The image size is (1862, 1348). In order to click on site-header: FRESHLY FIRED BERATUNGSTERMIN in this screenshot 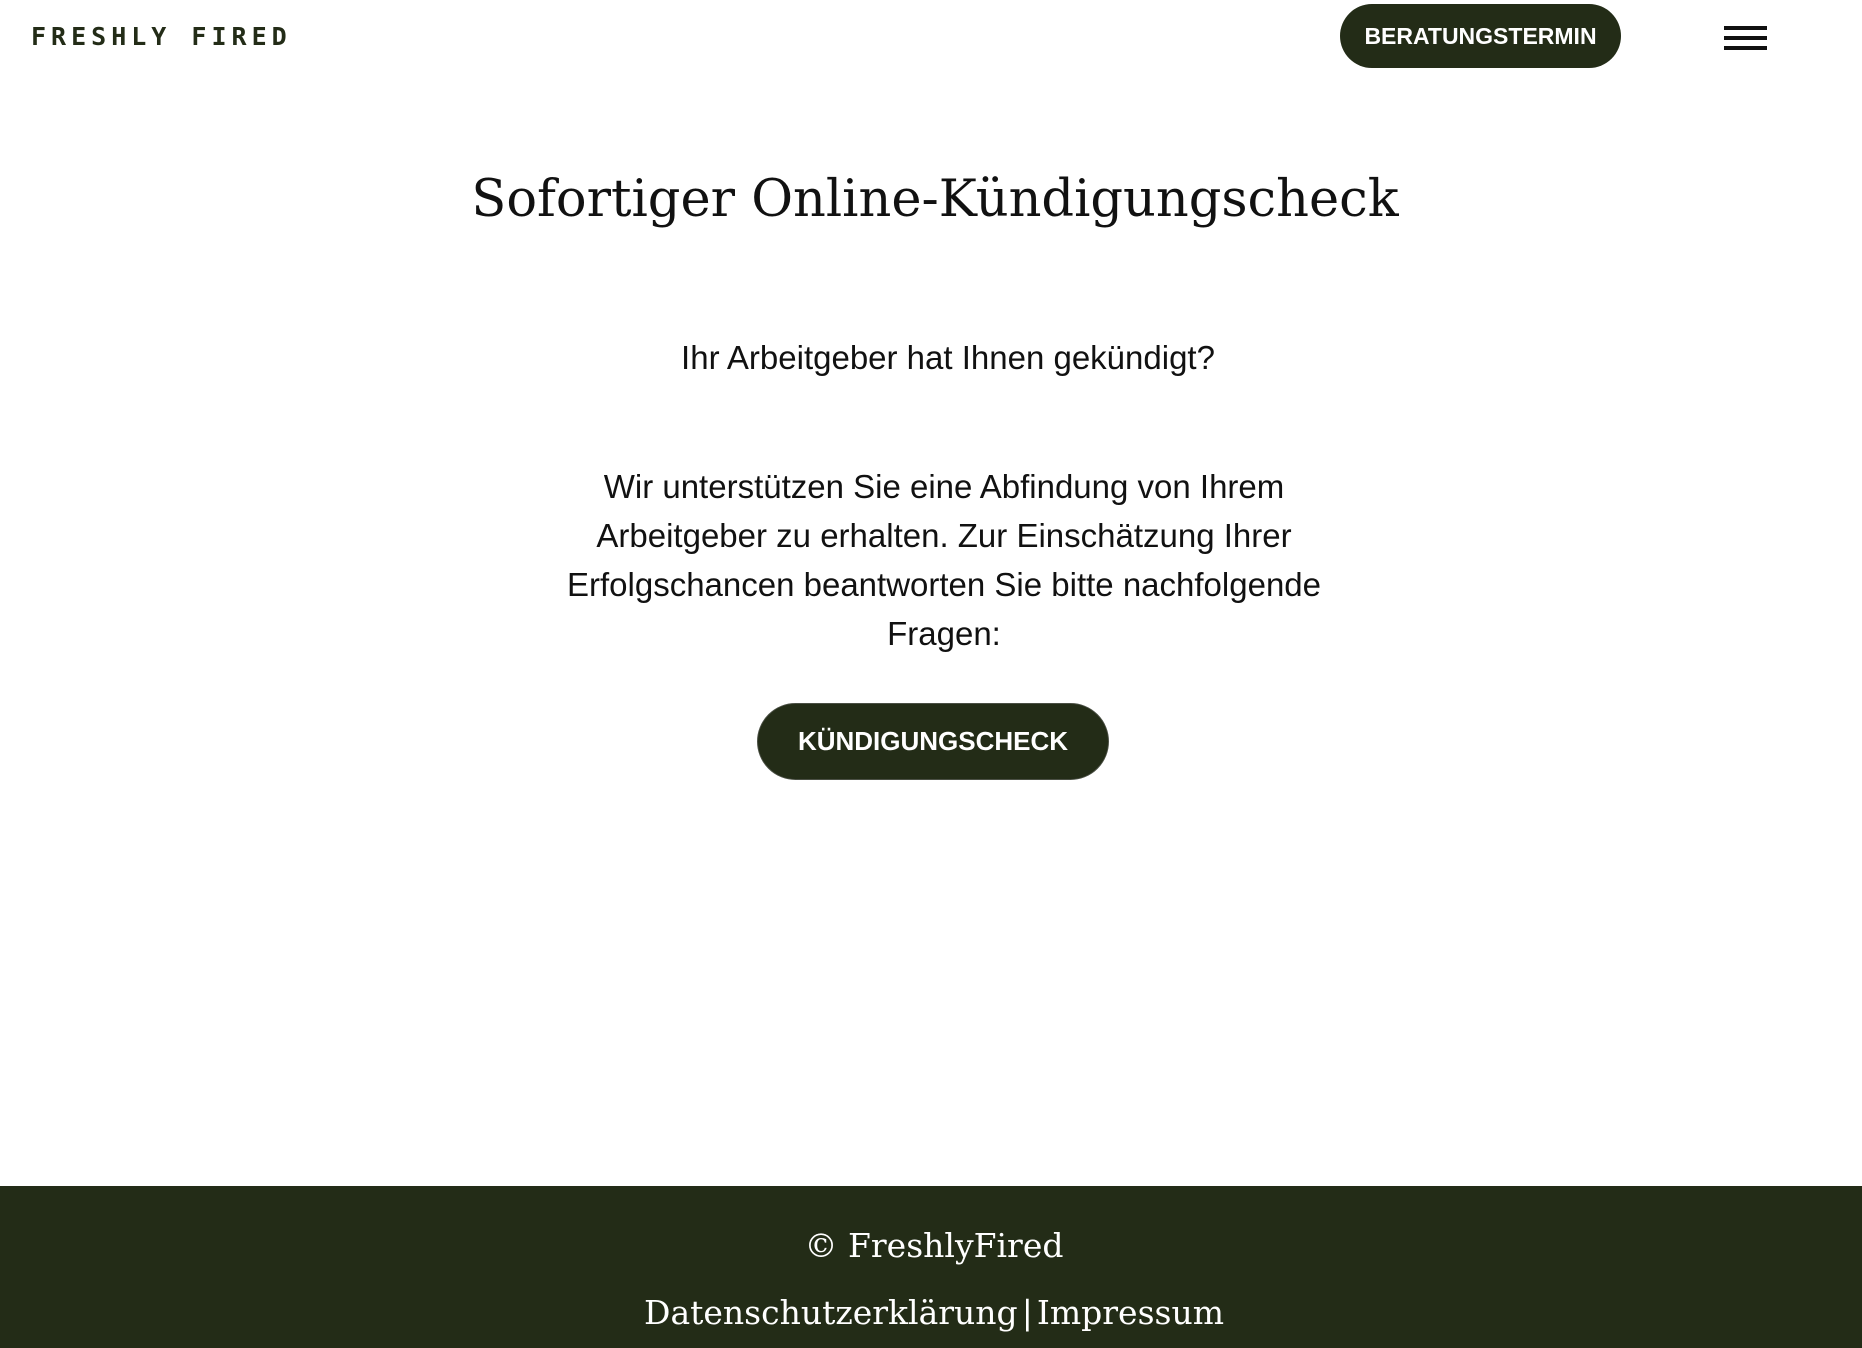, I will do `click(931, 37)`.